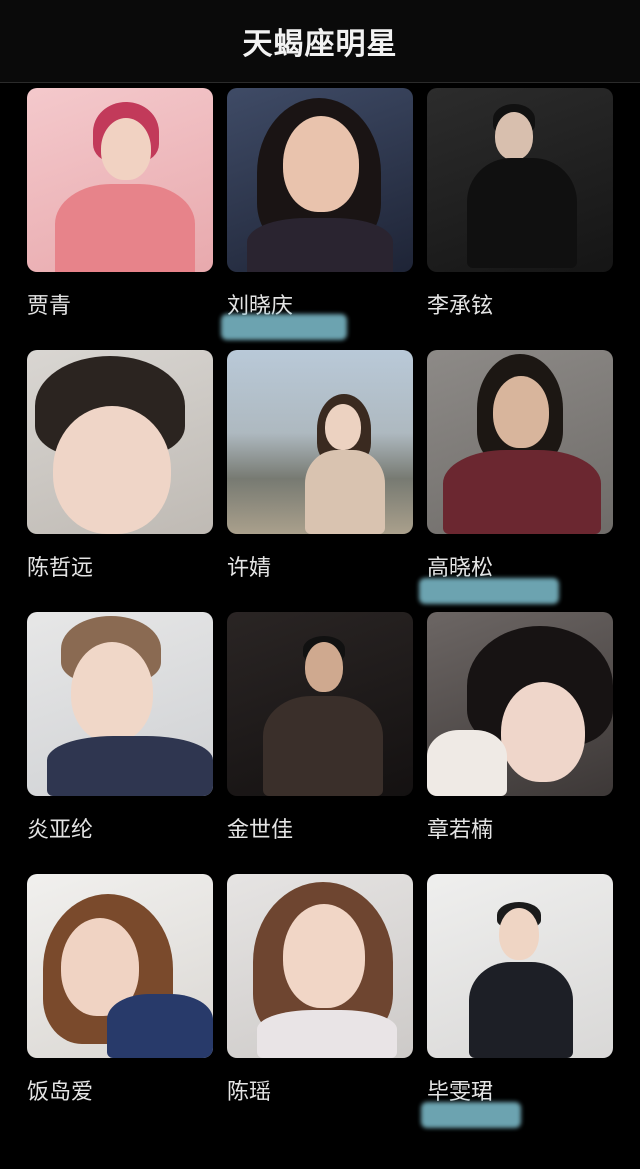  Describe the element at coordinates (249, 568) in the screenshot. I see `celebrity-name: 许婧` at that location.